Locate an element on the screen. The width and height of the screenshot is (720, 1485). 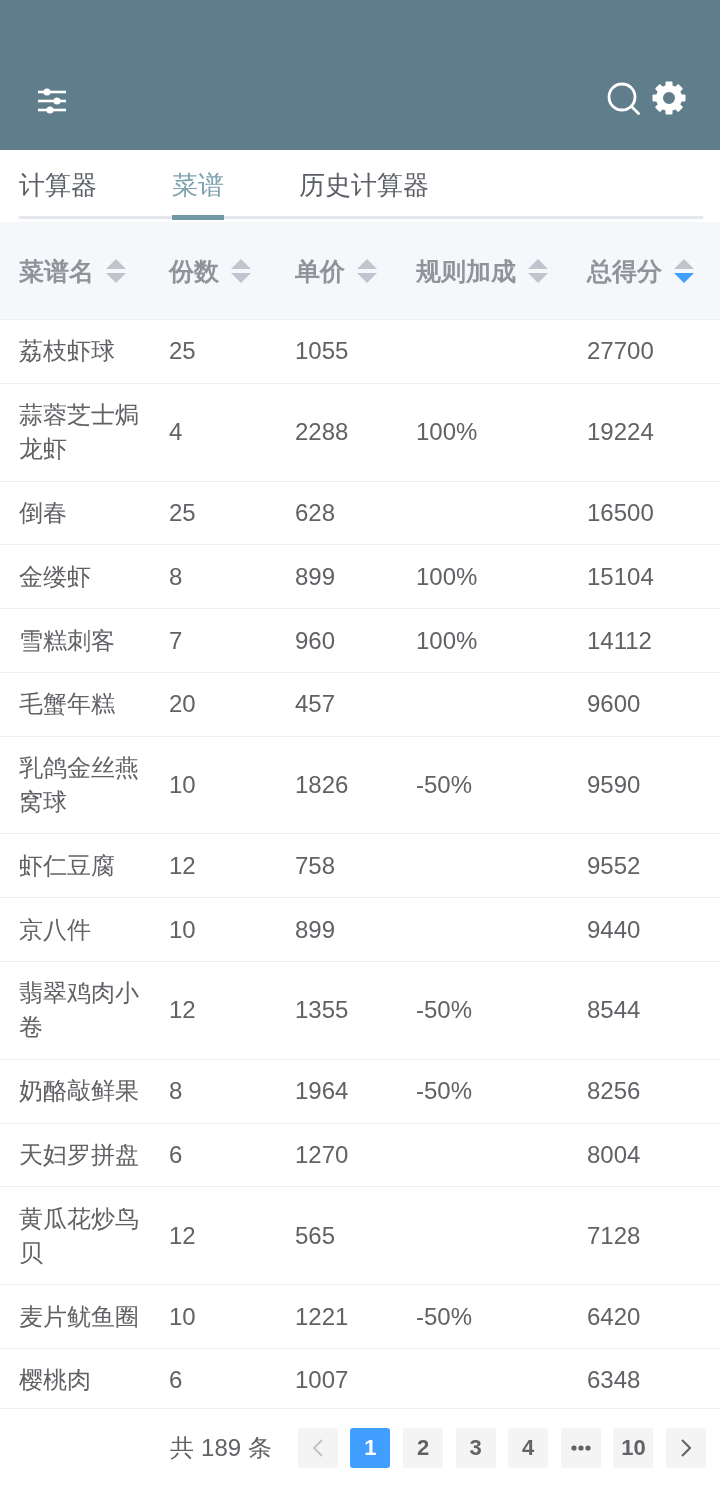
table-cell: 乳鸽金丝燕窝球 is located at coordinates (79, 785).